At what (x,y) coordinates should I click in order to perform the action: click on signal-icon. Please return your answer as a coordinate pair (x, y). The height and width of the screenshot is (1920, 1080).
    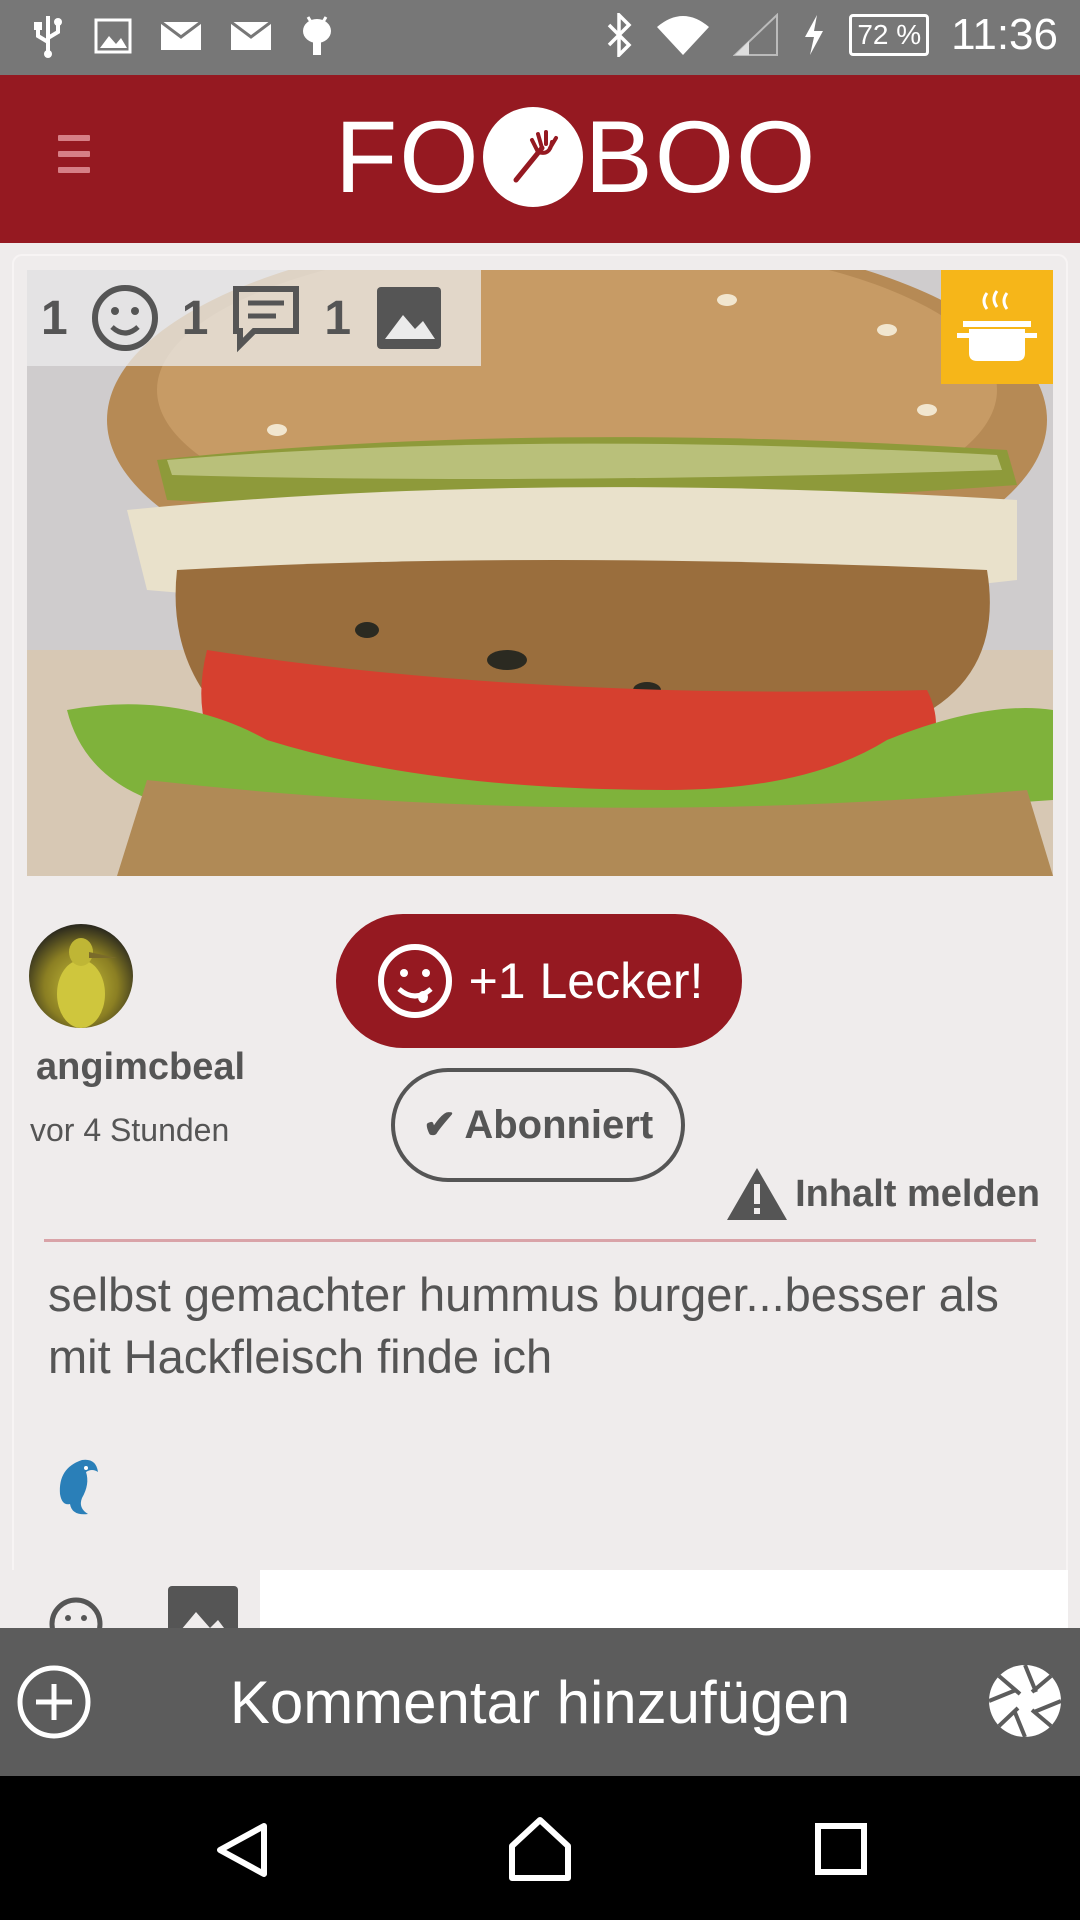
    Looking at the image, I should click on (756, 34).